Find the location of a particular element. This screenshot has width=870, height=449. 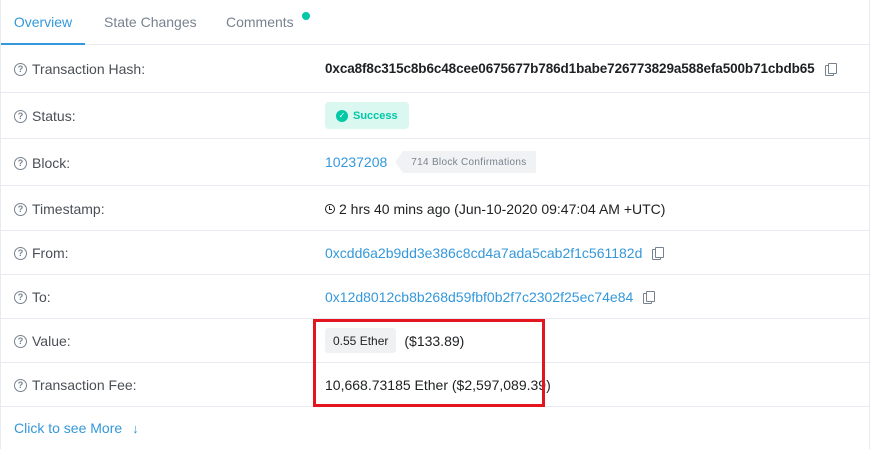

status-value-wrap: ✓ Success is located at coordinates (367, 115).